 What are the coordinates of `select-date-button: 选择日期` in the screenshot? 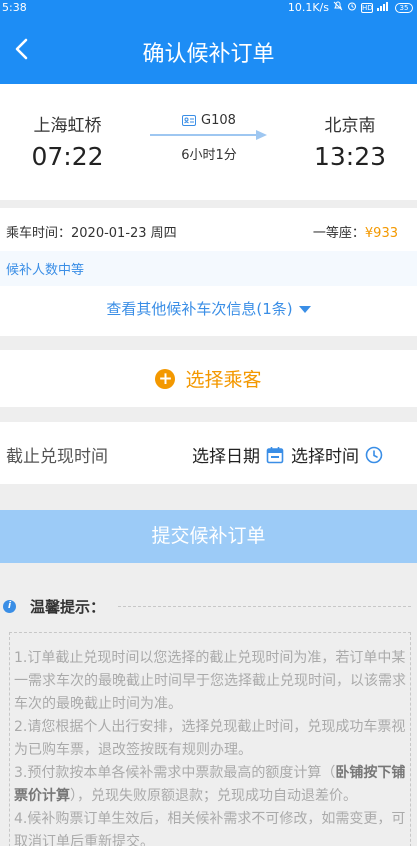 It's located at (238, 454).